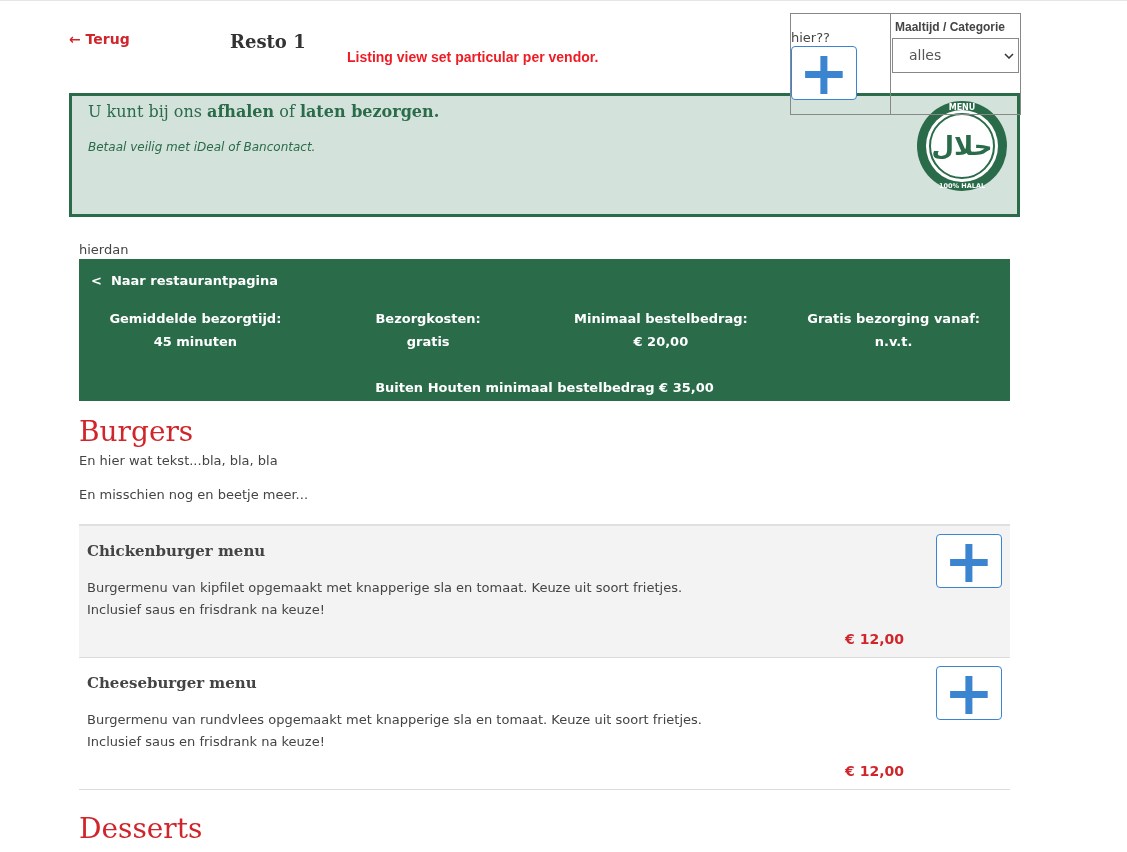 Image resolution: width=1127 pixels, height=852 pixels. What do you see at coordinates (544, 281) in the screenshot?
I see `restaurant-page-link: < Naar restaurantpagina` at bounding box center [544, 281].